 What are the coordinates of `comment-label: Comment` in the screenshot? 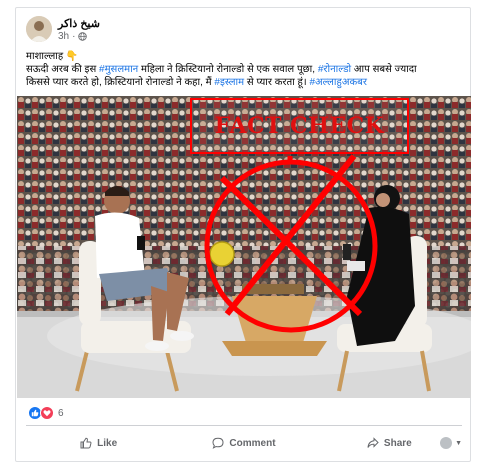 It's located at (252, 443).